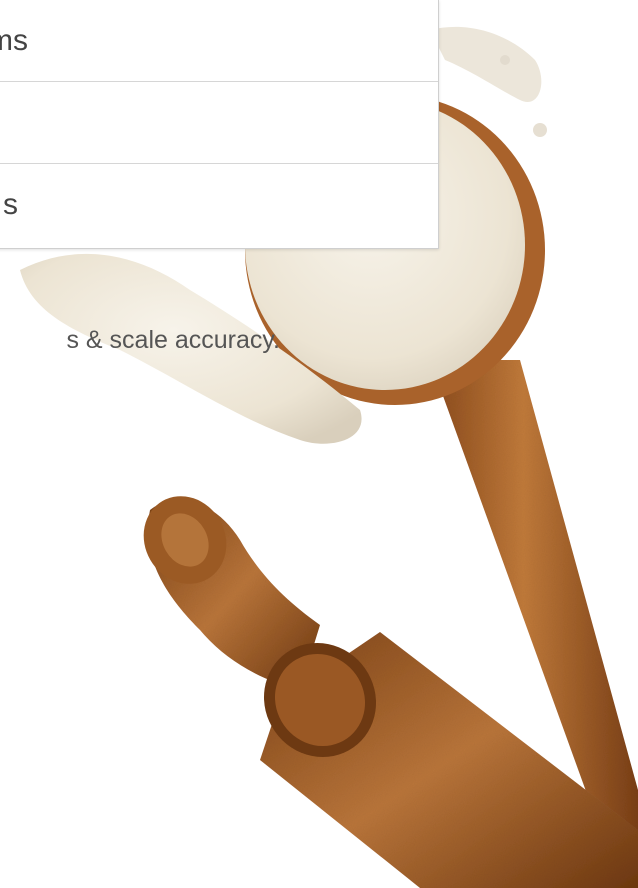 This screenshot has height=888, width=638. What do you see at coordinates (10, 204) in the screenshot?
I see `menu-item-3-label: s` at bounding box center [10, 204].